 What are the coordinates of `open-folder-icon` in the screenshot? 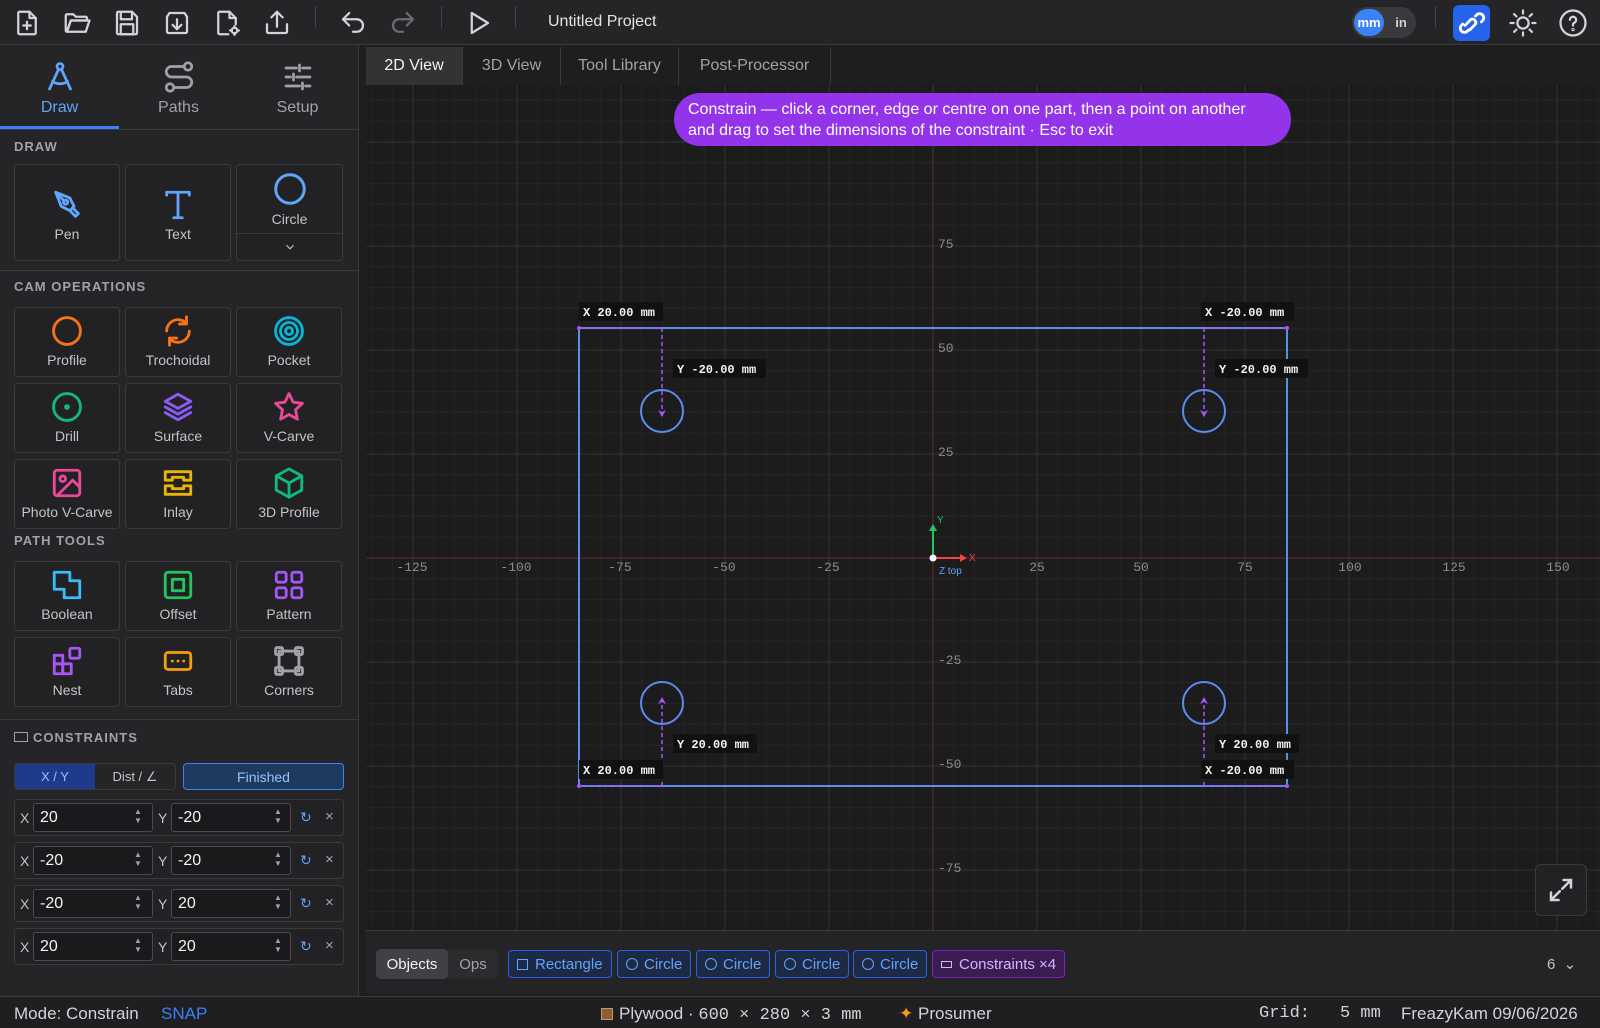 It's located at (77, 23).